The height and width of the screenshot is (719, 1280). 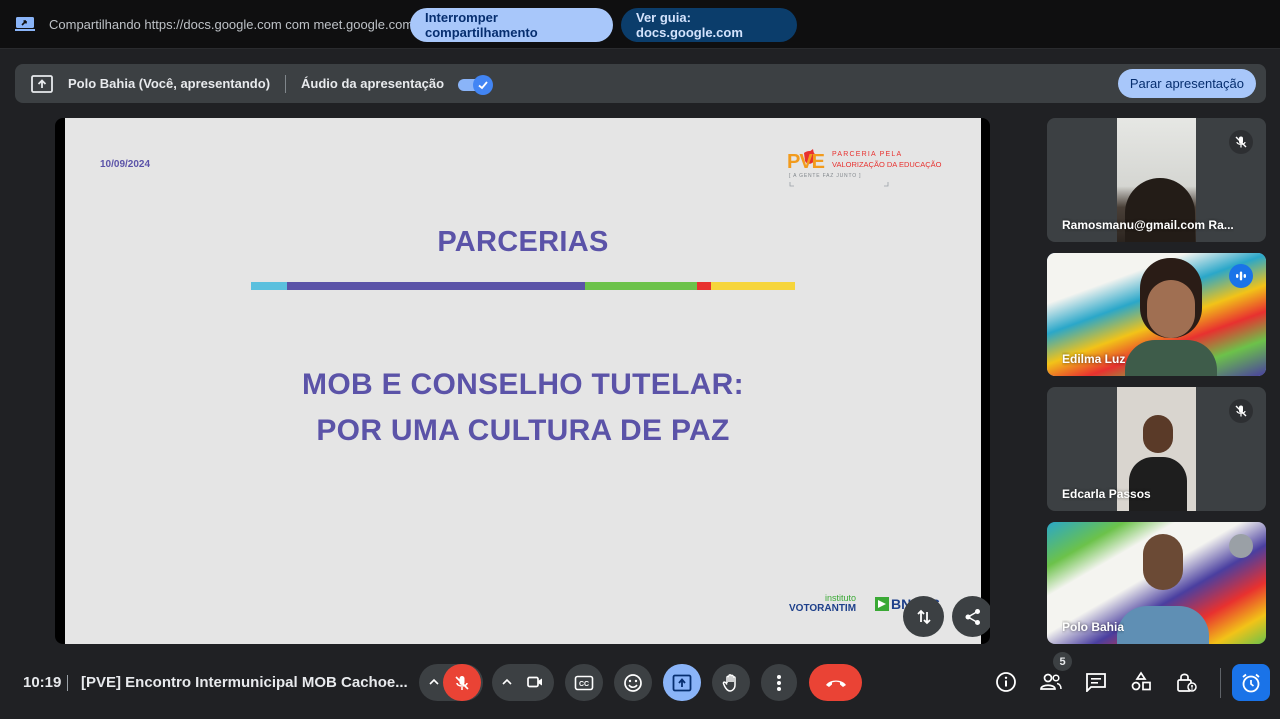 I want to click on swap-layout-button, so click(x=923, y=616).